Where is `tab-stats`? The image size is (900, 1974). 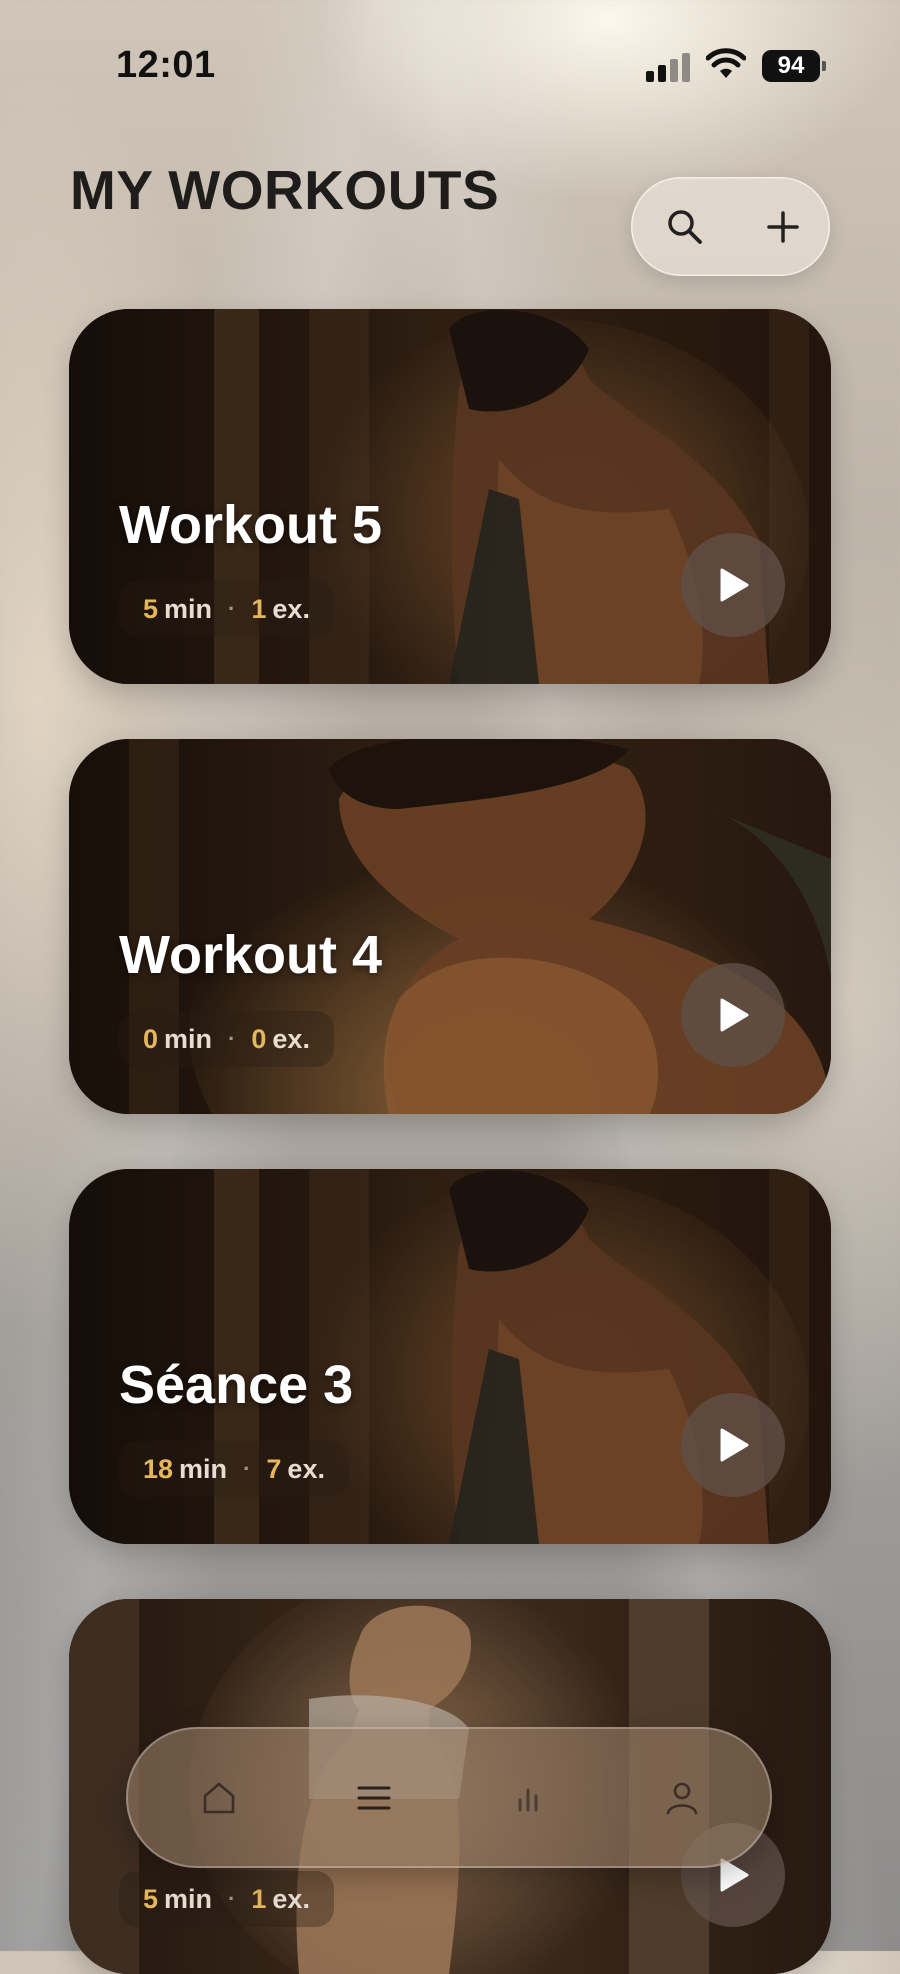 tab-stats is located at coordinates (528, 1798).